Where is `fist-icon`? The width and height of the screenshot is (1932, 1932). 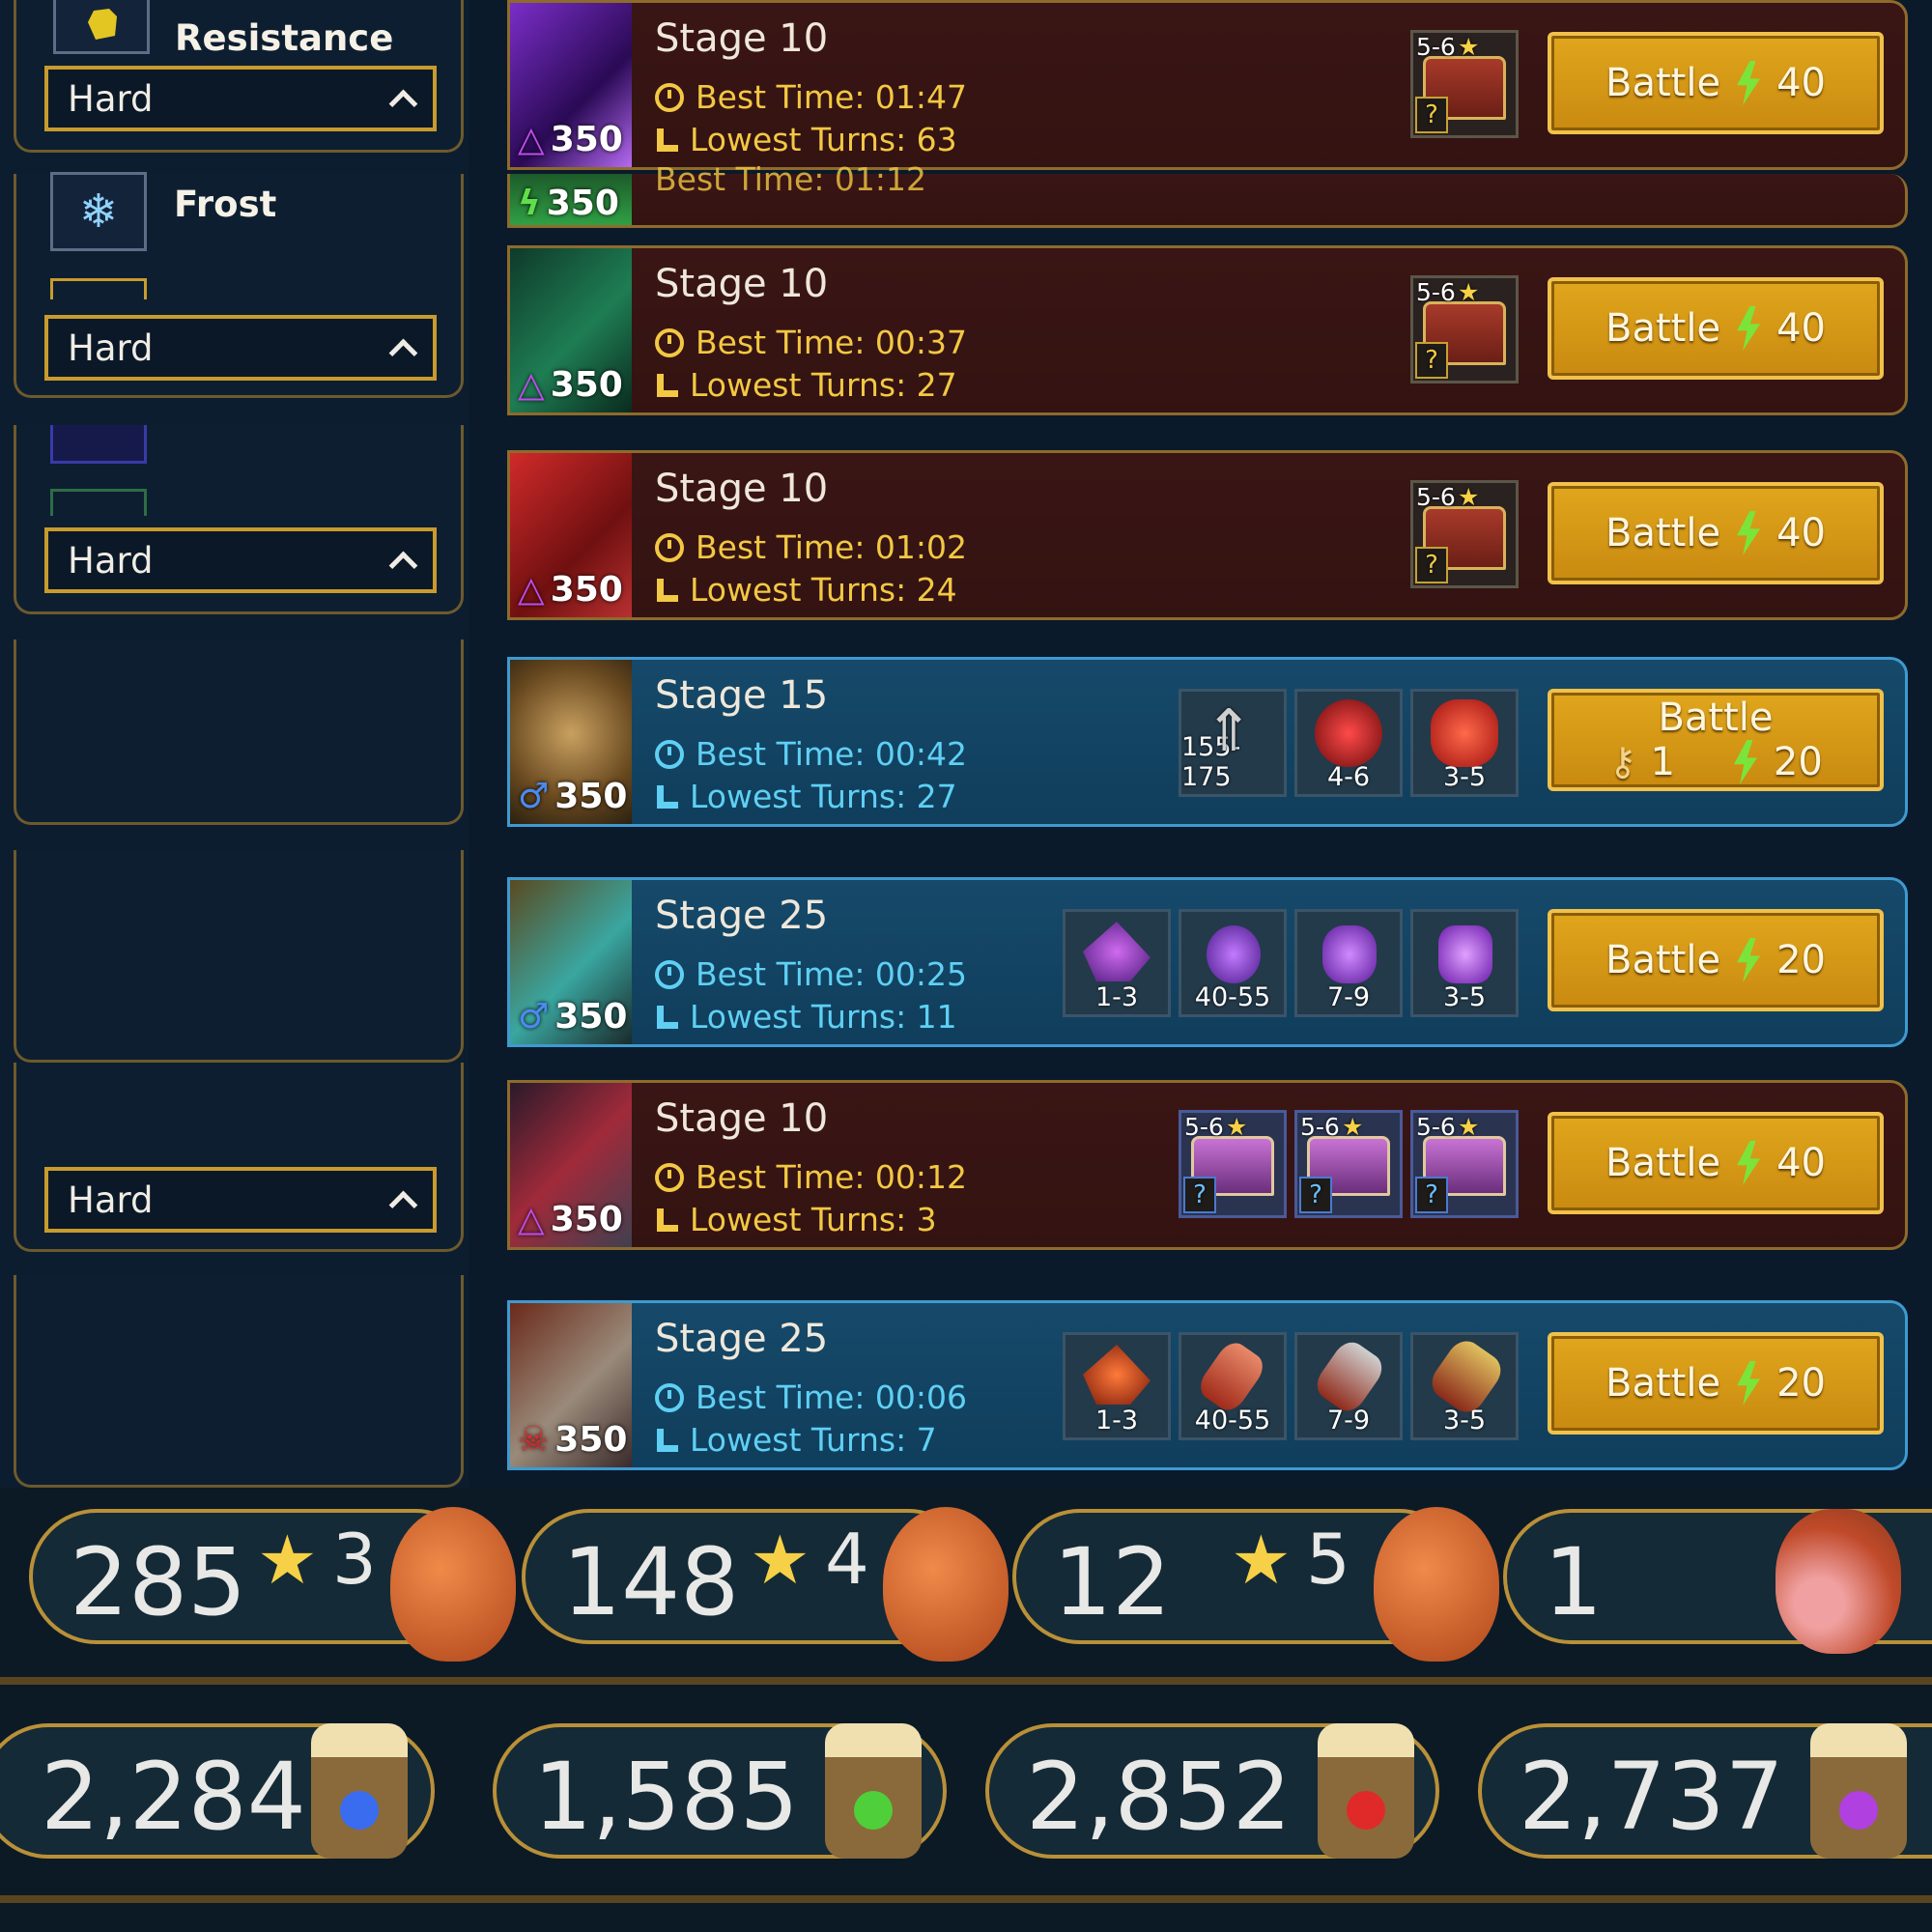 fist-icon is located at coordinates (101, 27).